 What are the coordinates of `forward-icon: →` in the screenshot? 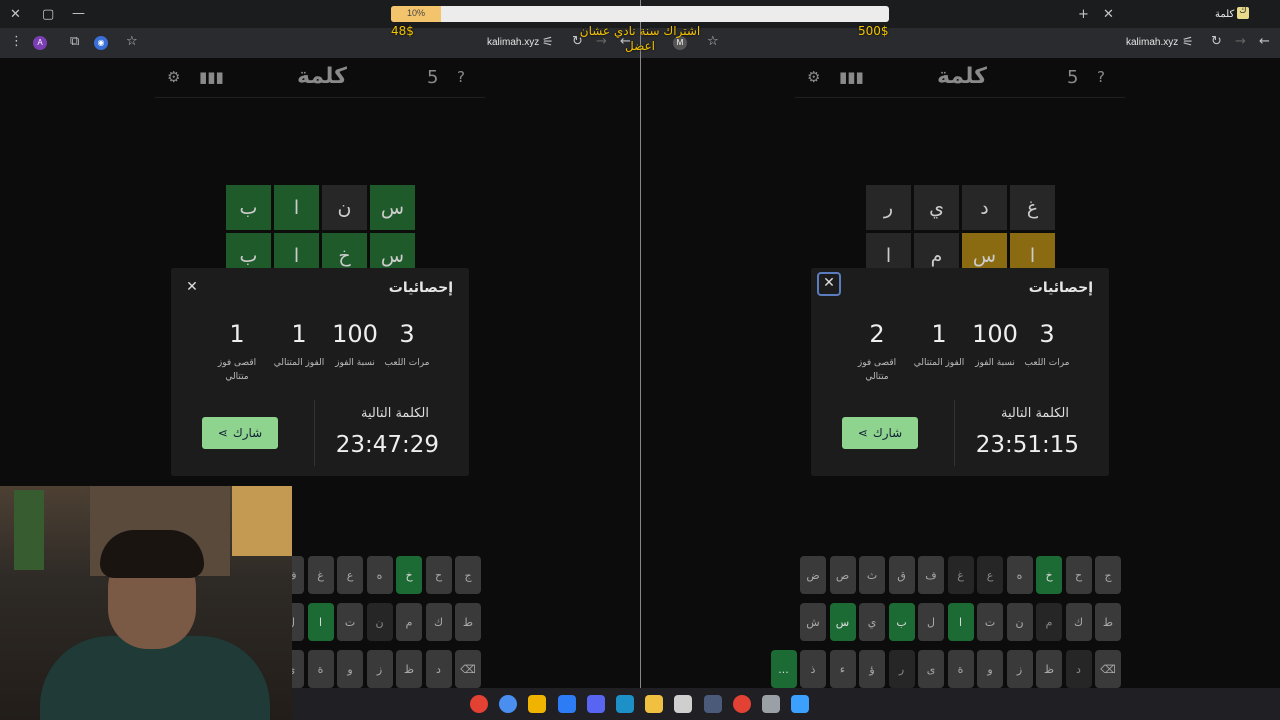 It's located at (1240, 41).